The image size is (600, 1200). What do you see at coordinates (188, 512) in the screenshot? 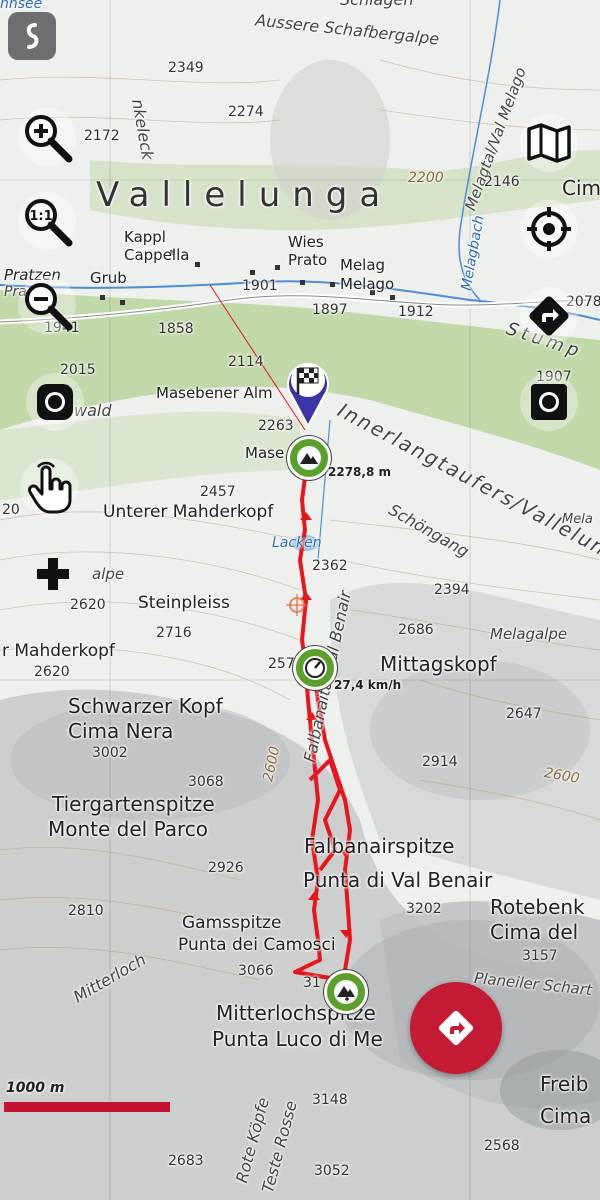
I see `place-label: Unterer Mahderkopf` at bounding box center [188, 512].